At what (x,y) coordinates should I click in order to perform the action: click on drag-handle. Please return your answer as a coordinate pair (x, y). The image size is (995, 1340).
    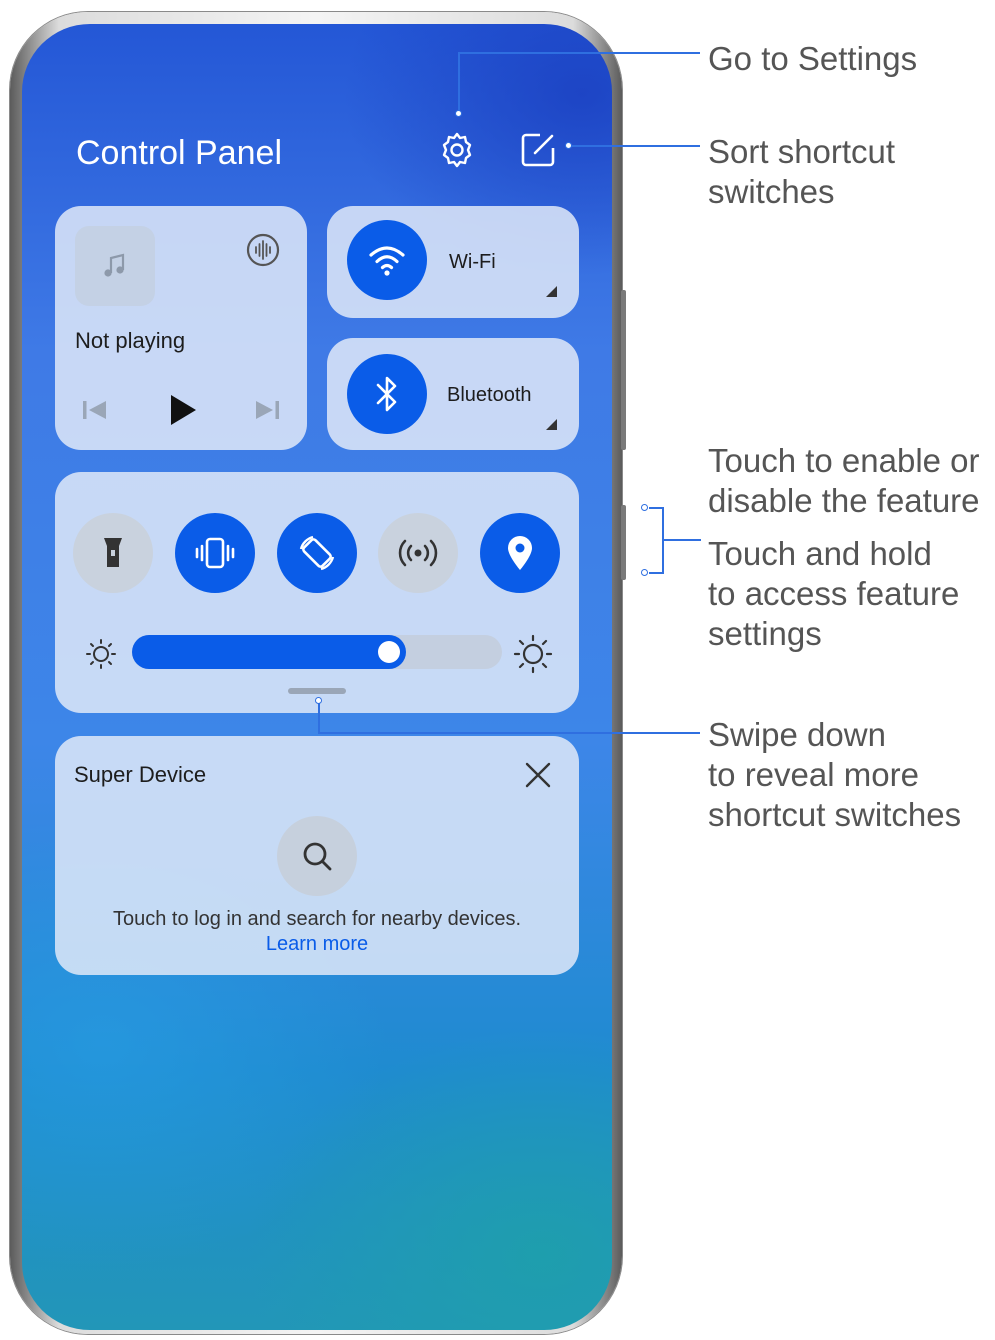
    Looking at the image, I should click on (317, 691).